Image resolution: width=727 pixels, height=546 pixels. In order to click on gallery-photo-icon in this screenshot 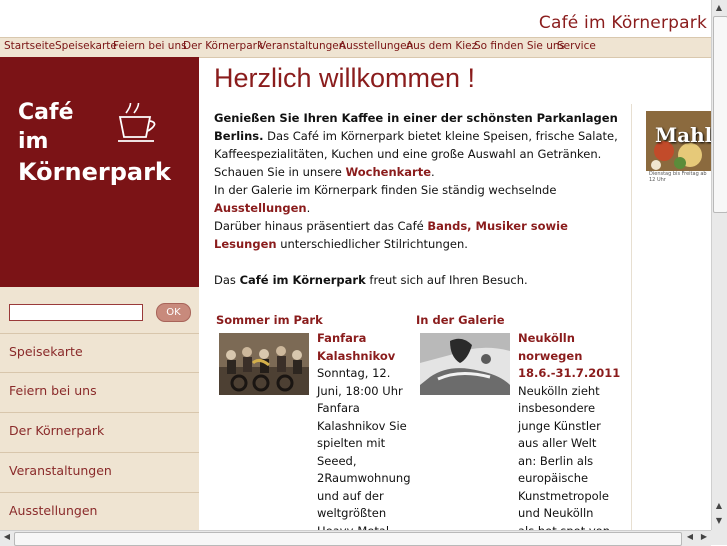, I will do `click(465, 364)`.